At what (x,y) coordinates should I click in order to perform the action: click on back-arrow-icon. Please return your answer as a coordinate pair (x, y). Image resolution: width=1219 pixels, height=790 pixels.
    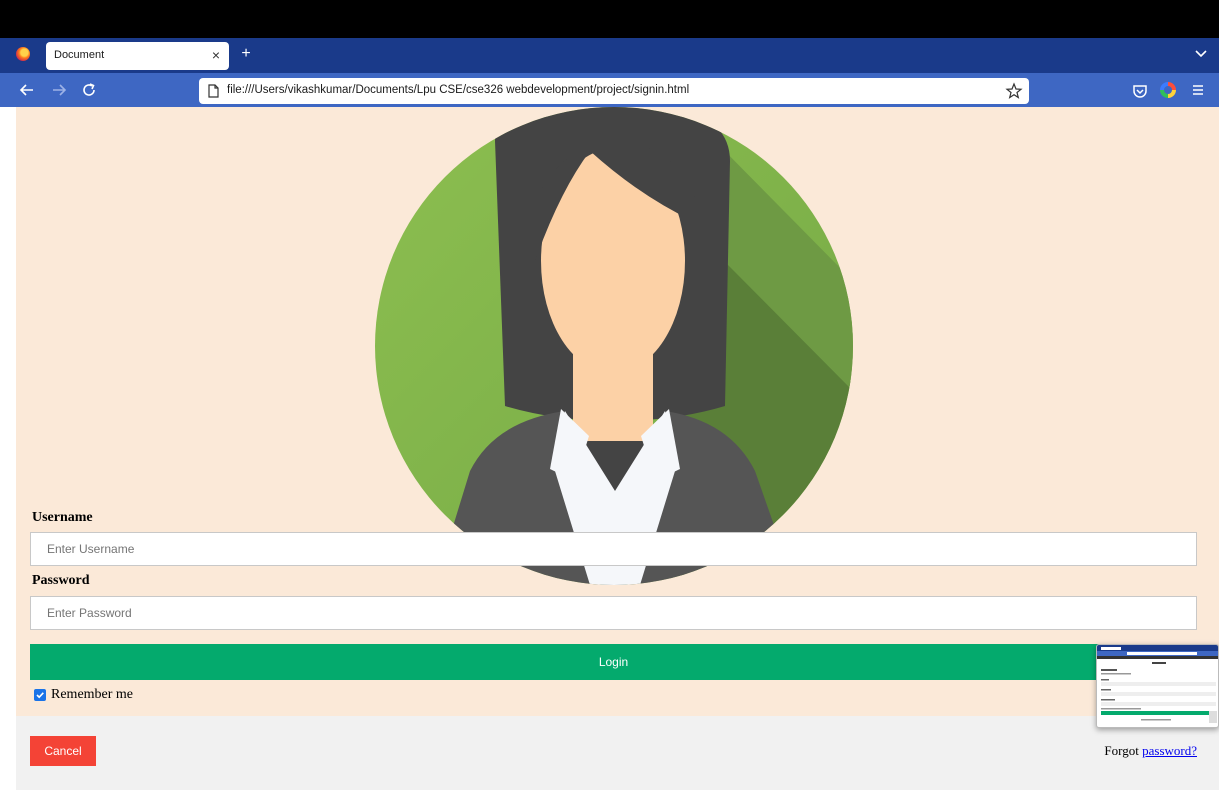
    Looking at the image, I should click on (27, 90).